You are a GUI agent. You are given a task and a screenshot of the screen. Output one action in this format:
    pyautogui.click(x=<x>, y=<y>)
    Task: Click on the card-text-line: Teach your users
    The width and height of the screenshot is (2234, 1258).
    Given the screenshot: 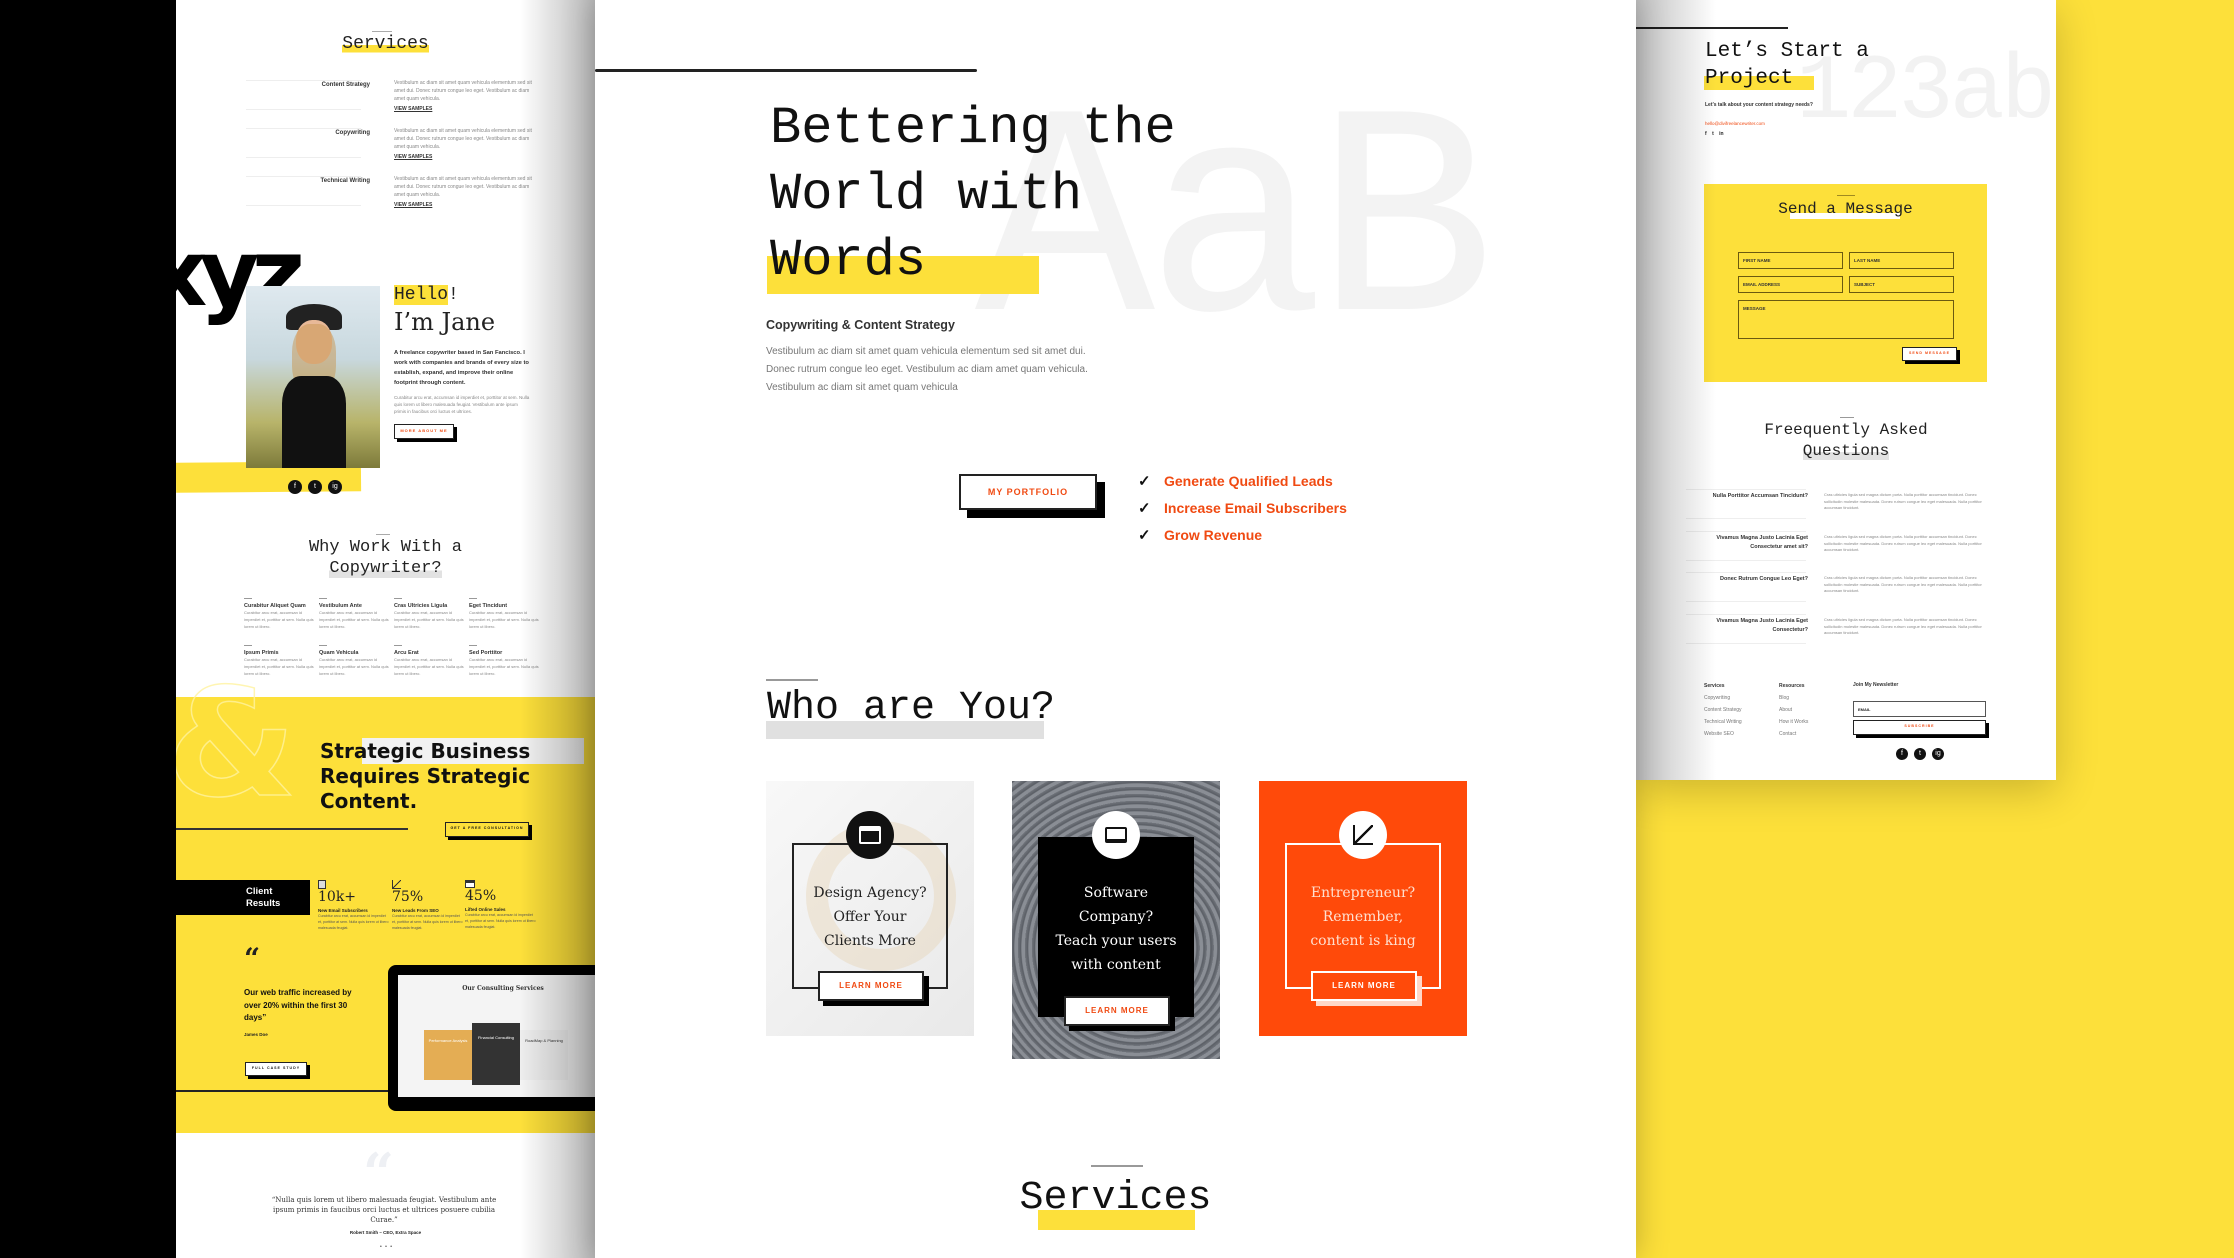 What is the action you would take?
    pyautogui.click(x=1116, y=941)
    